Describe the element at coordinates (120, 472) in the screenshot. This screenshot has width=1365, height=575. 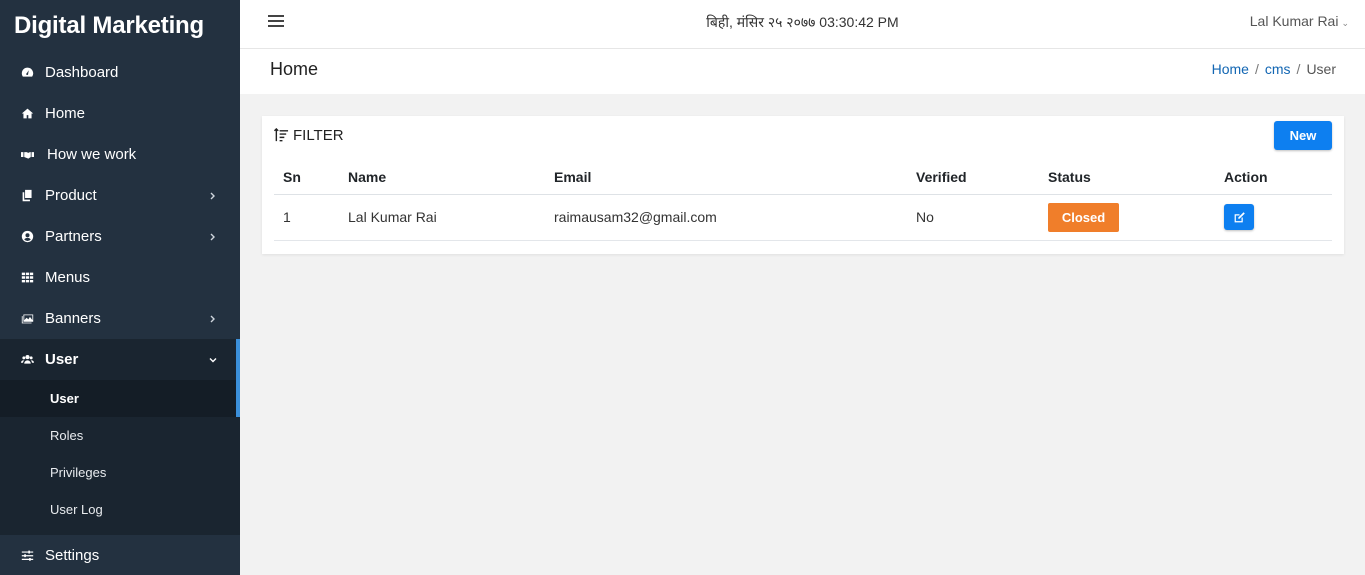
I see `submenu-item-privileges: Privileges` at that location.